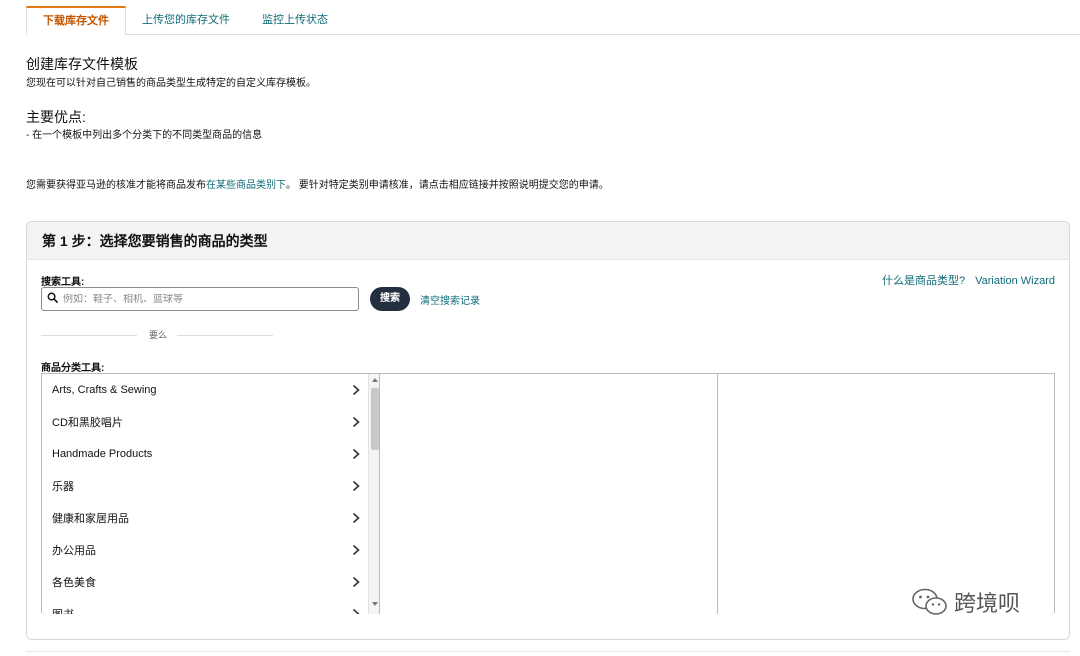 The width and height of the screenshot is (1080, 656). Describe the element at coordinates (56, 117) in the screenshot. I see `benefits-title: 主要优点:` at that location.